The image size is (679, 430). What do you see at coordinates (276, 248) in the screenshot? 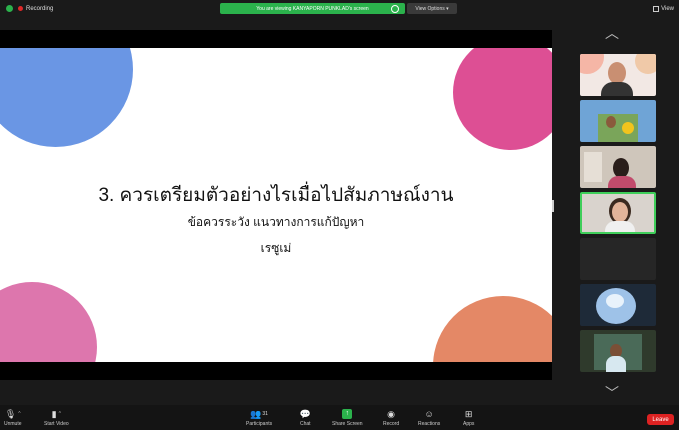
I see `slide-topic: เรซูเม่` at bounding box center [276, 248].